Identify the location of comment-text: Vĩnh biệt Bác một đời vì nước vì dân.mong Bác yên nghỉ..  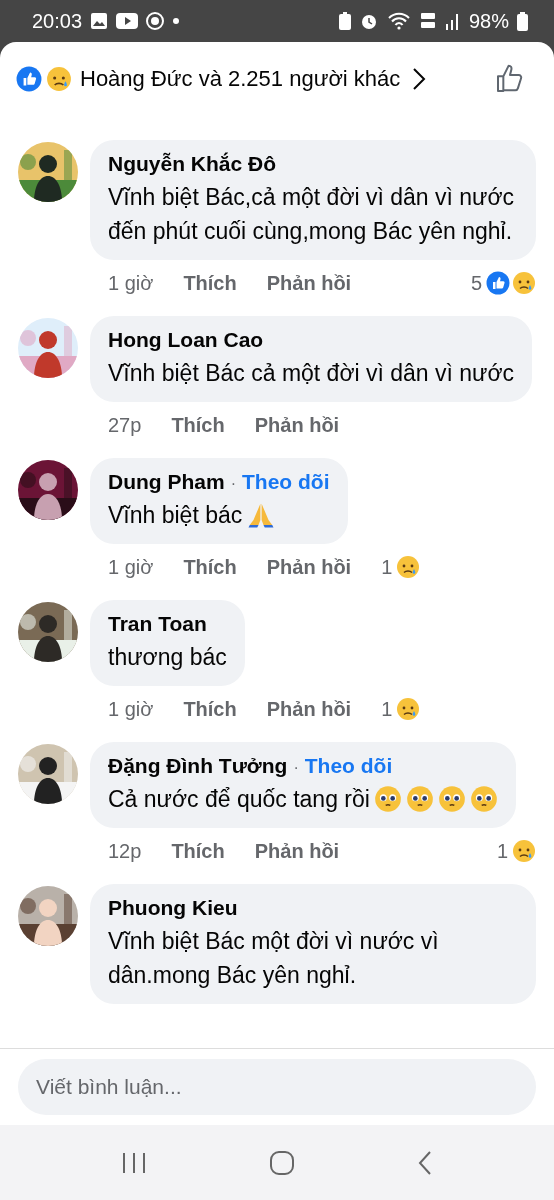
(274, 958).